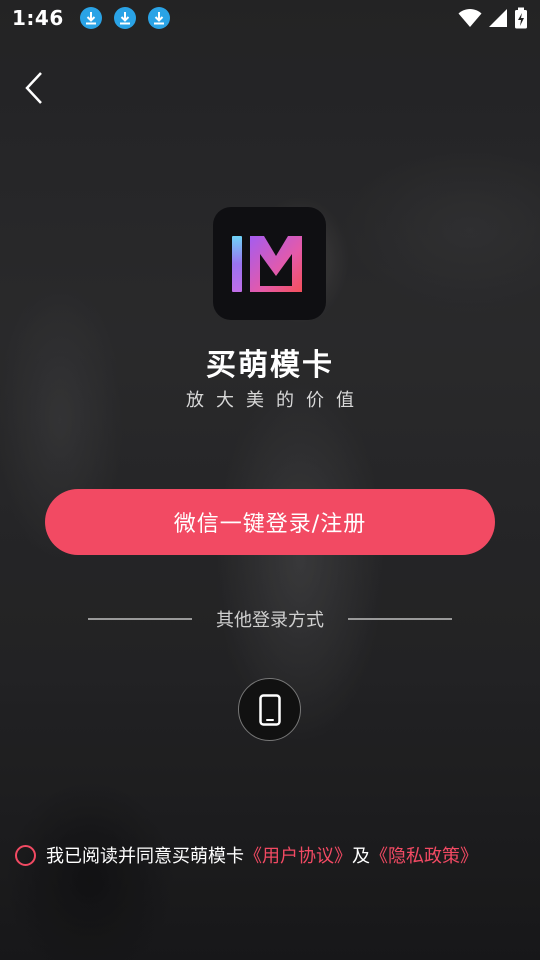 This screenshot has height=960, width=540. What do you see at coordinates (361, 856) in the screenshot?
I see `agreement-joiner: 及` at bounding box center [361, 856].